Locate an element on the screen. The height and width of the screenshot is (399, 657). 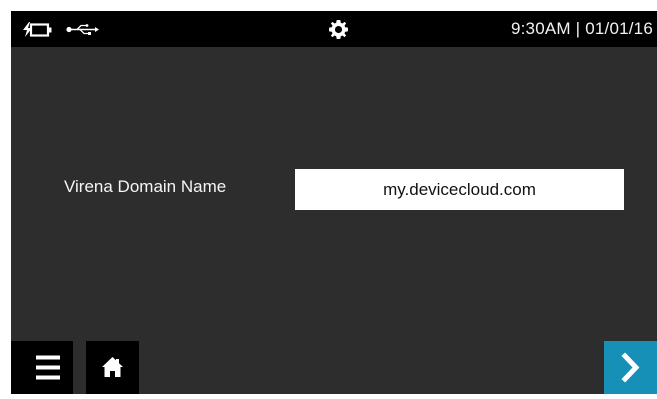
next-button is located at coordinates (630, 367).